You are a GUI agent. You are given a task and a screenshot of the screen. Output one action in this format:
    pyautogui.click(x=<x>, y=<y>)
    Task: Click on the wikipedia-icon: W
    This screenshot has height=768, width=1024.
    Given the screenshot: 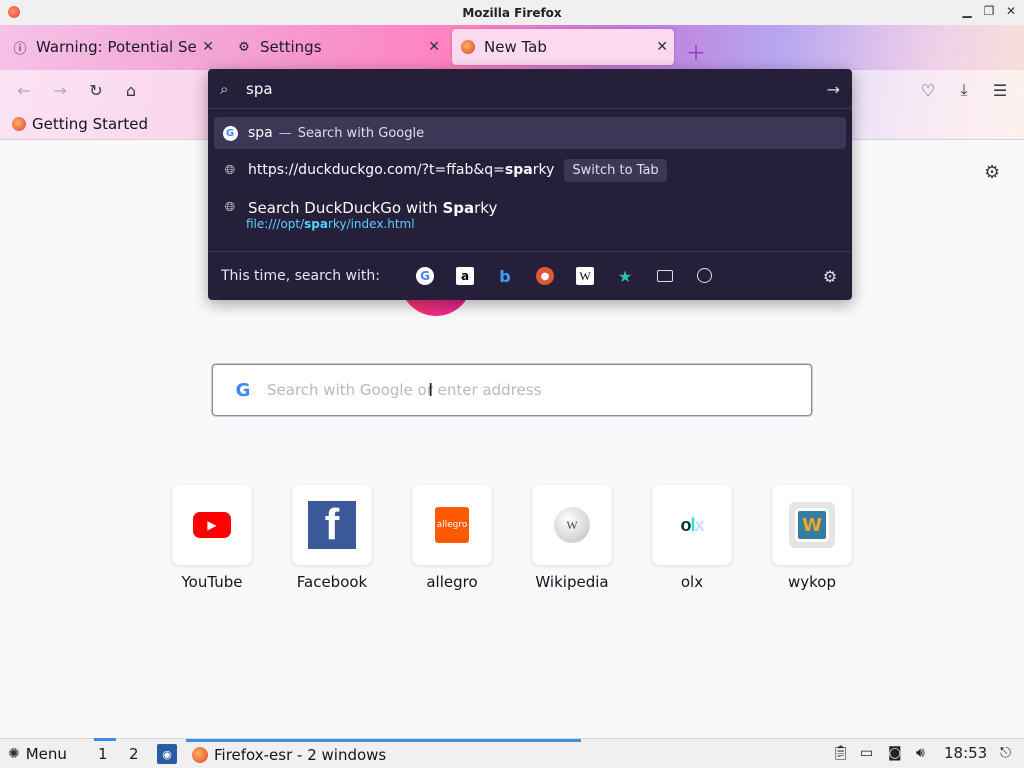 What is the action you would take?
    pyautogui.click(x=572, y=525)
    